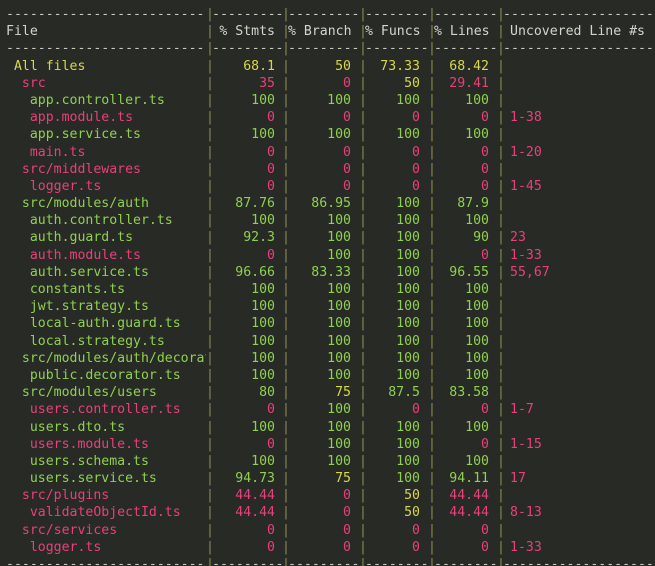 Image resolution: width=655 pixels, height=566 pixels. Describe the element at coordinates (327, 375) in the screenshot. I see `table-row: public.decorator.ts | 100 | 100 | 100 | 100 |` at that location.